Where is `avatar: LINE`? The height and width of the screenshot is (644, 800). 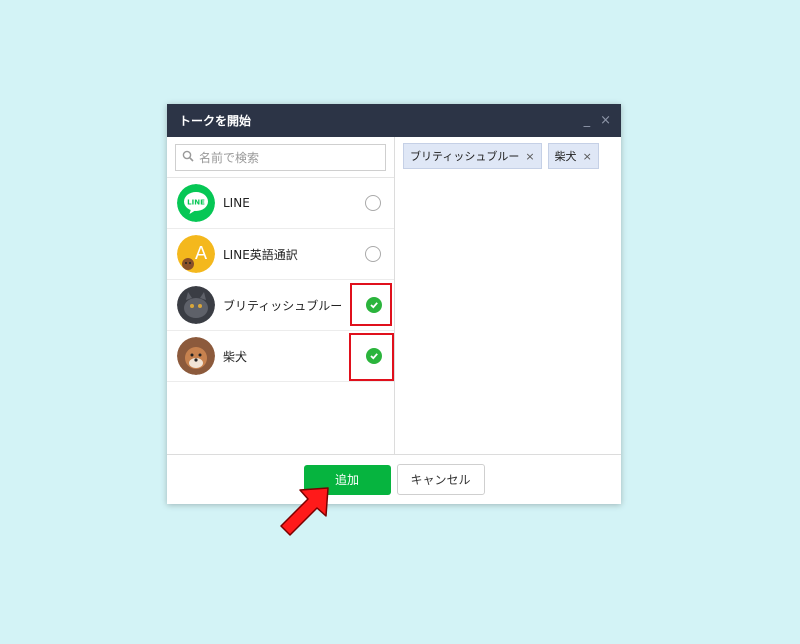
avatar: LINE is located at coordinates (196, 203).